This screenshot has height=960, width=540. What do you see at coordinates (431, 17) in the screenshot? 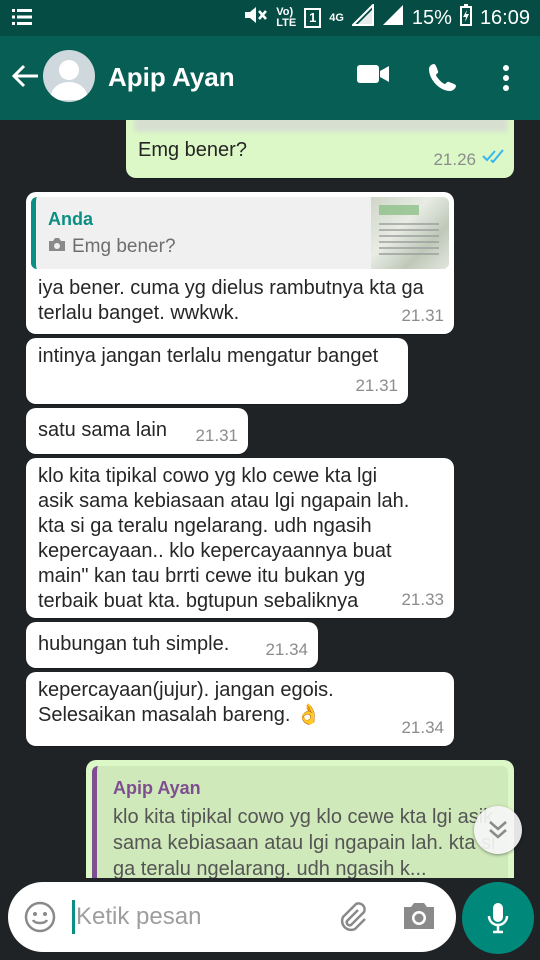
I see `battery-percent: 15%` at bounding box center [431, 17].